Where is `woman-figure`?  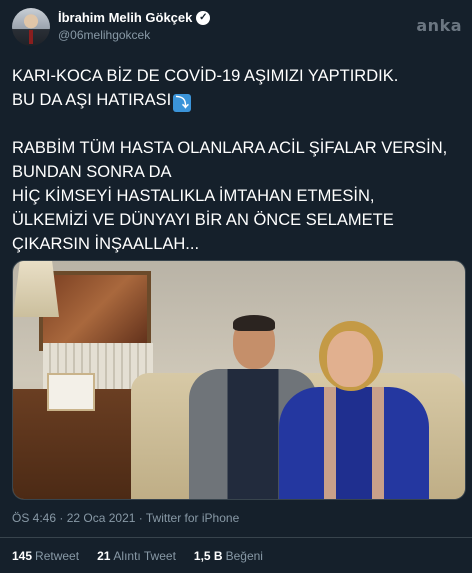 woman-figure is located at coordinates (354, 410).